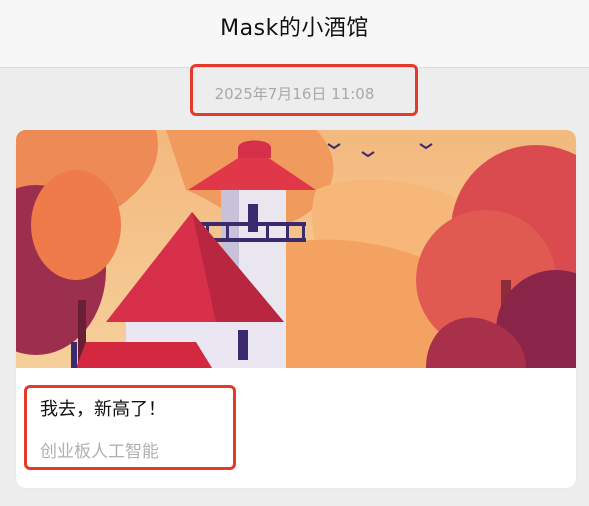 This screenshot has height=506, width=589. What do you see at coordinates (130, 427) in the screenshot?
I see `article-text-highlight-box` at bounding box center [130, 427].